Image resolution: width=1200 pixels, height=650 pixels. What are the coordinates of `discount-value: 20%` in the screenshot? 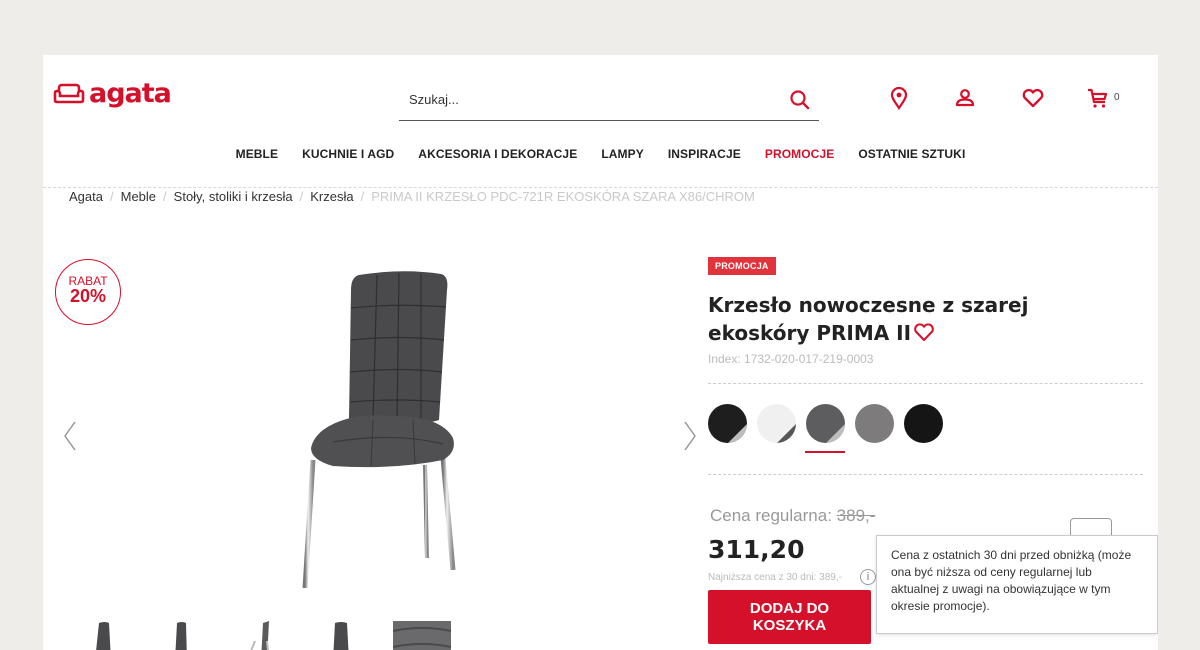 It's located at (88, 296).